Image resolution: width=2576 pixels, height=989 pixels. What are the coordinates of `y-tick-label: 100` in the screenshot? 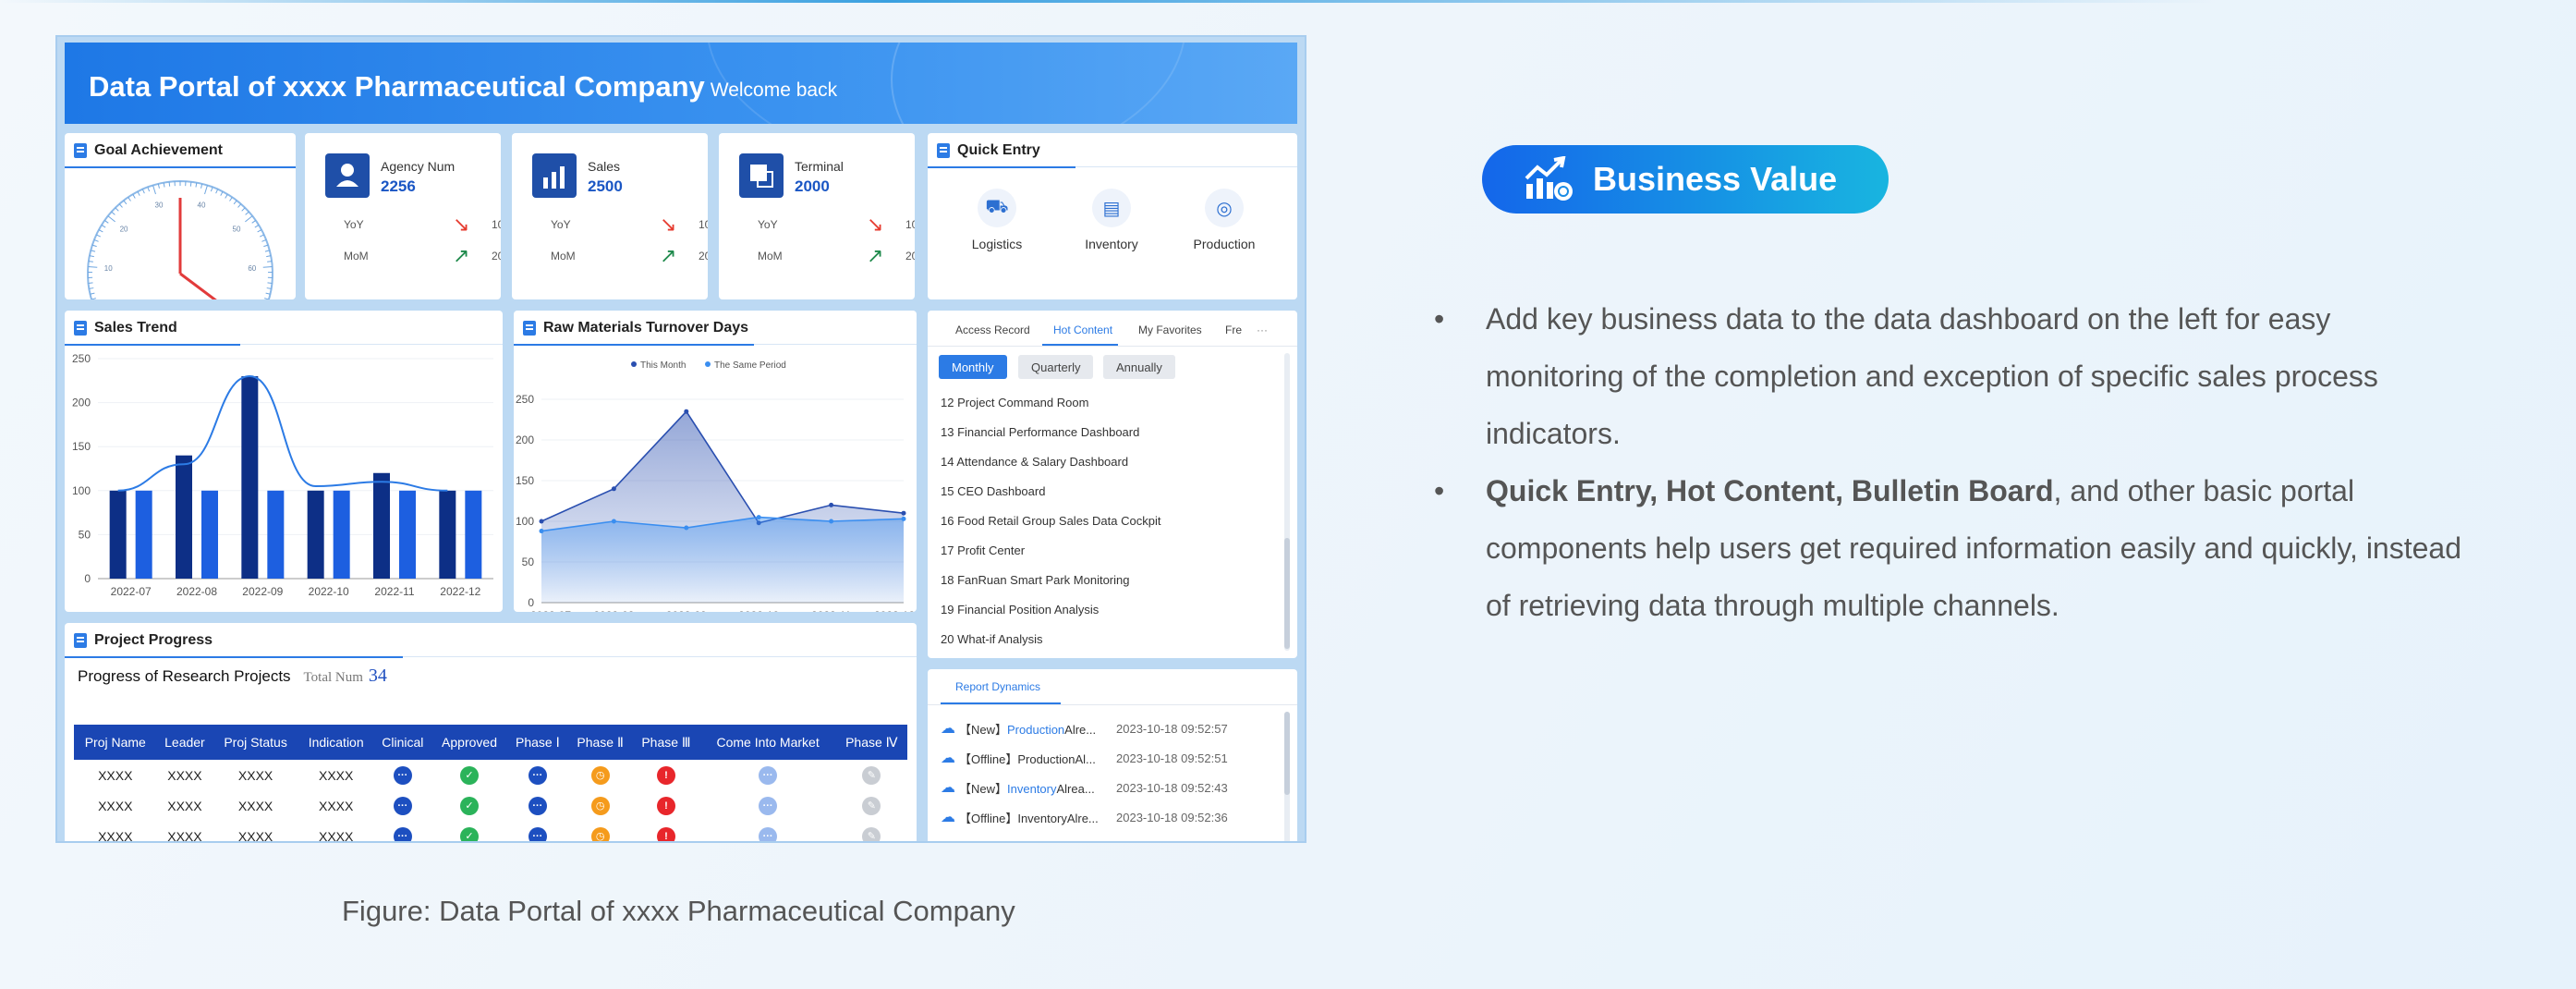 It's located at (81, 490).